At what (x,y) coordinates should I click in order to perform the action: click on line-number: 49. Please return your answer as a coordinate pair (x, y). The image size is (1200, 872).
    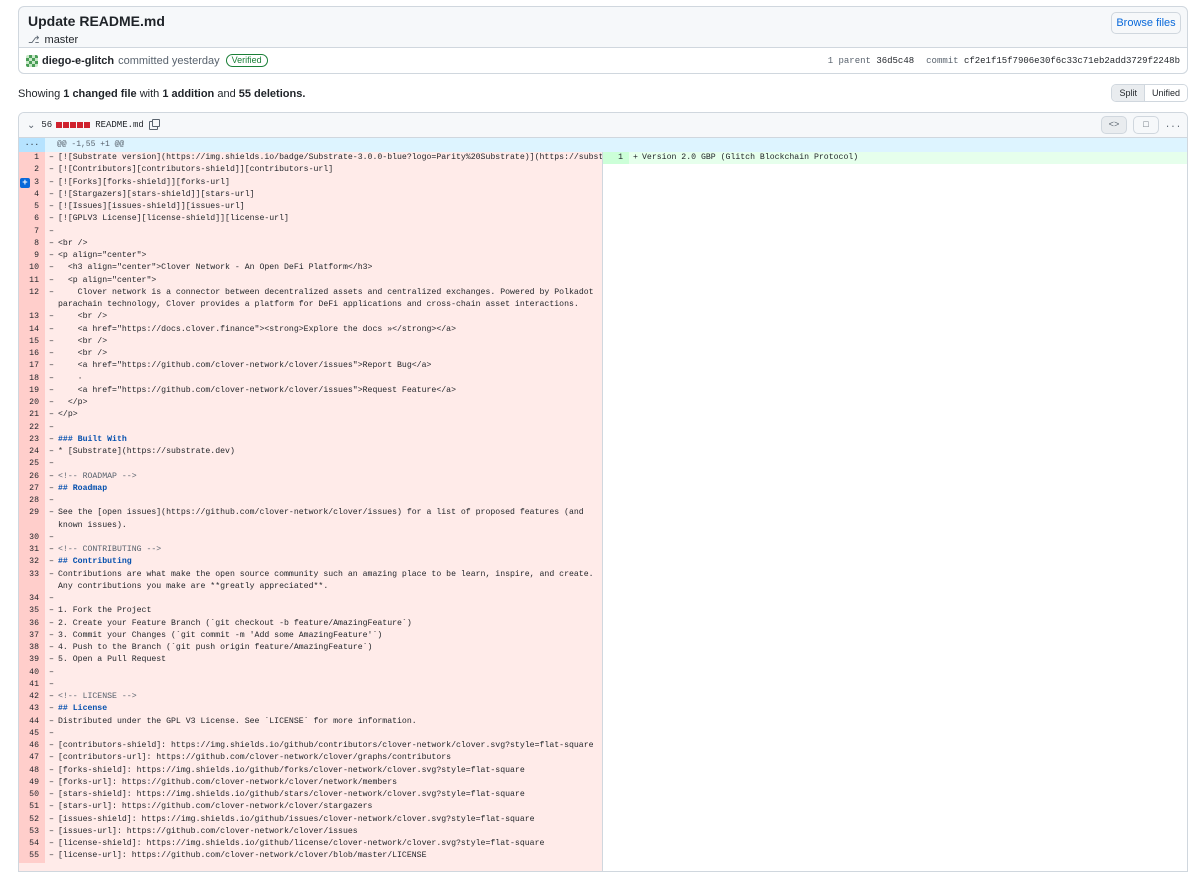
    Looking at the image, I should click on (32, 782).